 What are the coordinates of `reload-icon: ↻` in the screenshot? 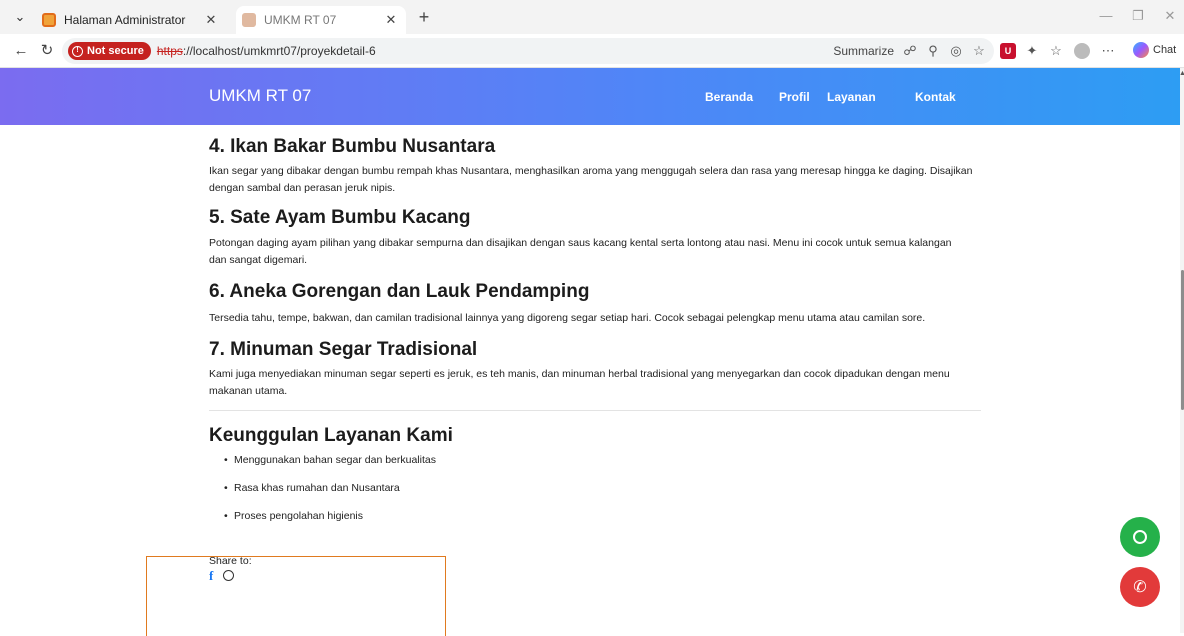 It's located at (47, 51).